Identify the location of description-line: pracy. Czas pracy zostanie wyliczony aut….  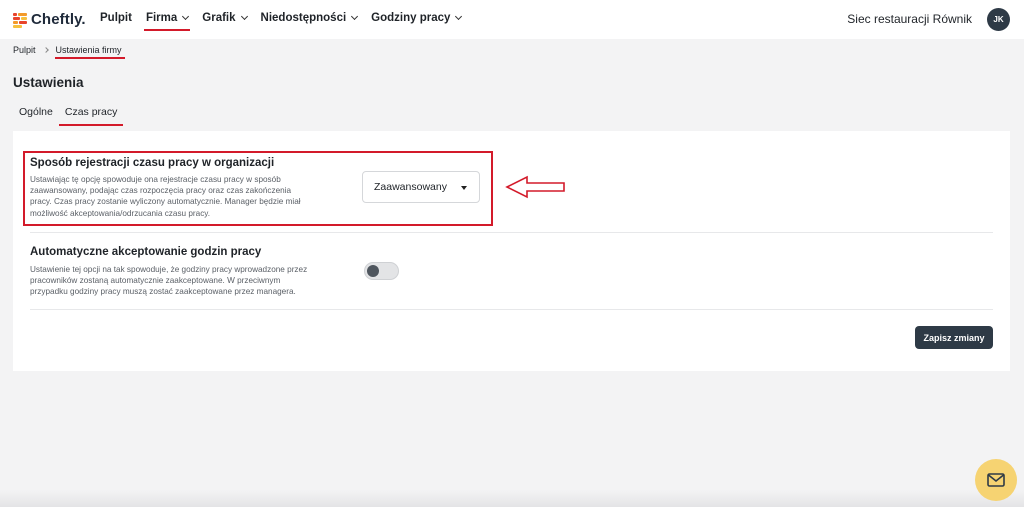
(165, 202).